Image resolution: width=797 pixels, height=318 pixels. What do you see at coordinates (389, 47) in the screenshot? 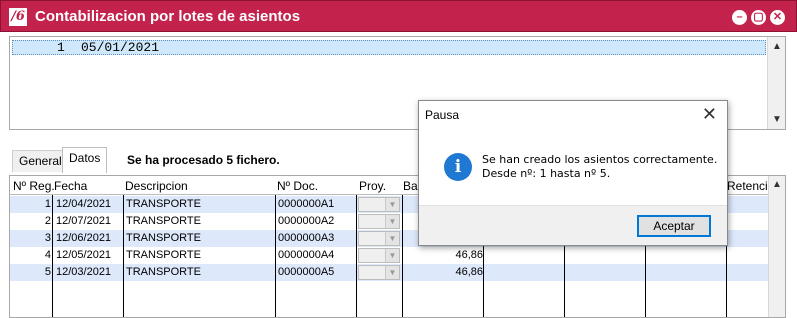
I see `batch-list-row: 1 05/01/2021` at bounding box center [389, 47].